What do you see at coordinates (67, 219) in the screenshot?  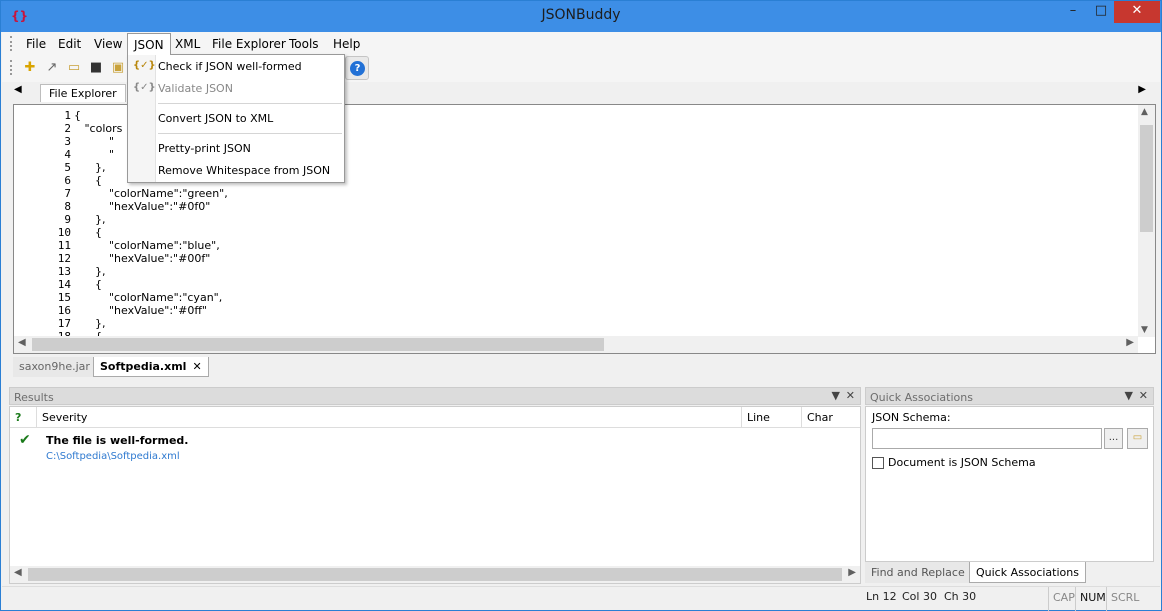 I see `line-number: 9` at bounding box center [67, 219].